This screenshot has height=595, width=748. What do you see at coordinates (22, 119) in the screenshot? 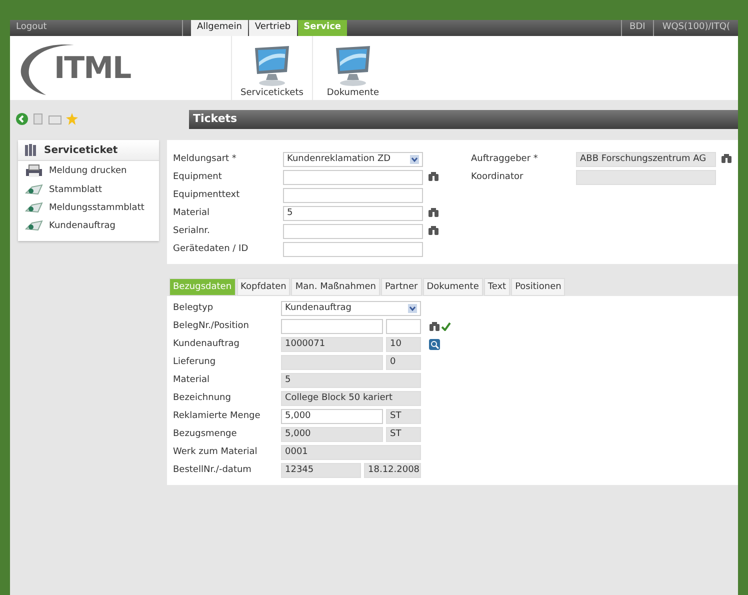
I see `back-icon` at bounding box center [22, 119].